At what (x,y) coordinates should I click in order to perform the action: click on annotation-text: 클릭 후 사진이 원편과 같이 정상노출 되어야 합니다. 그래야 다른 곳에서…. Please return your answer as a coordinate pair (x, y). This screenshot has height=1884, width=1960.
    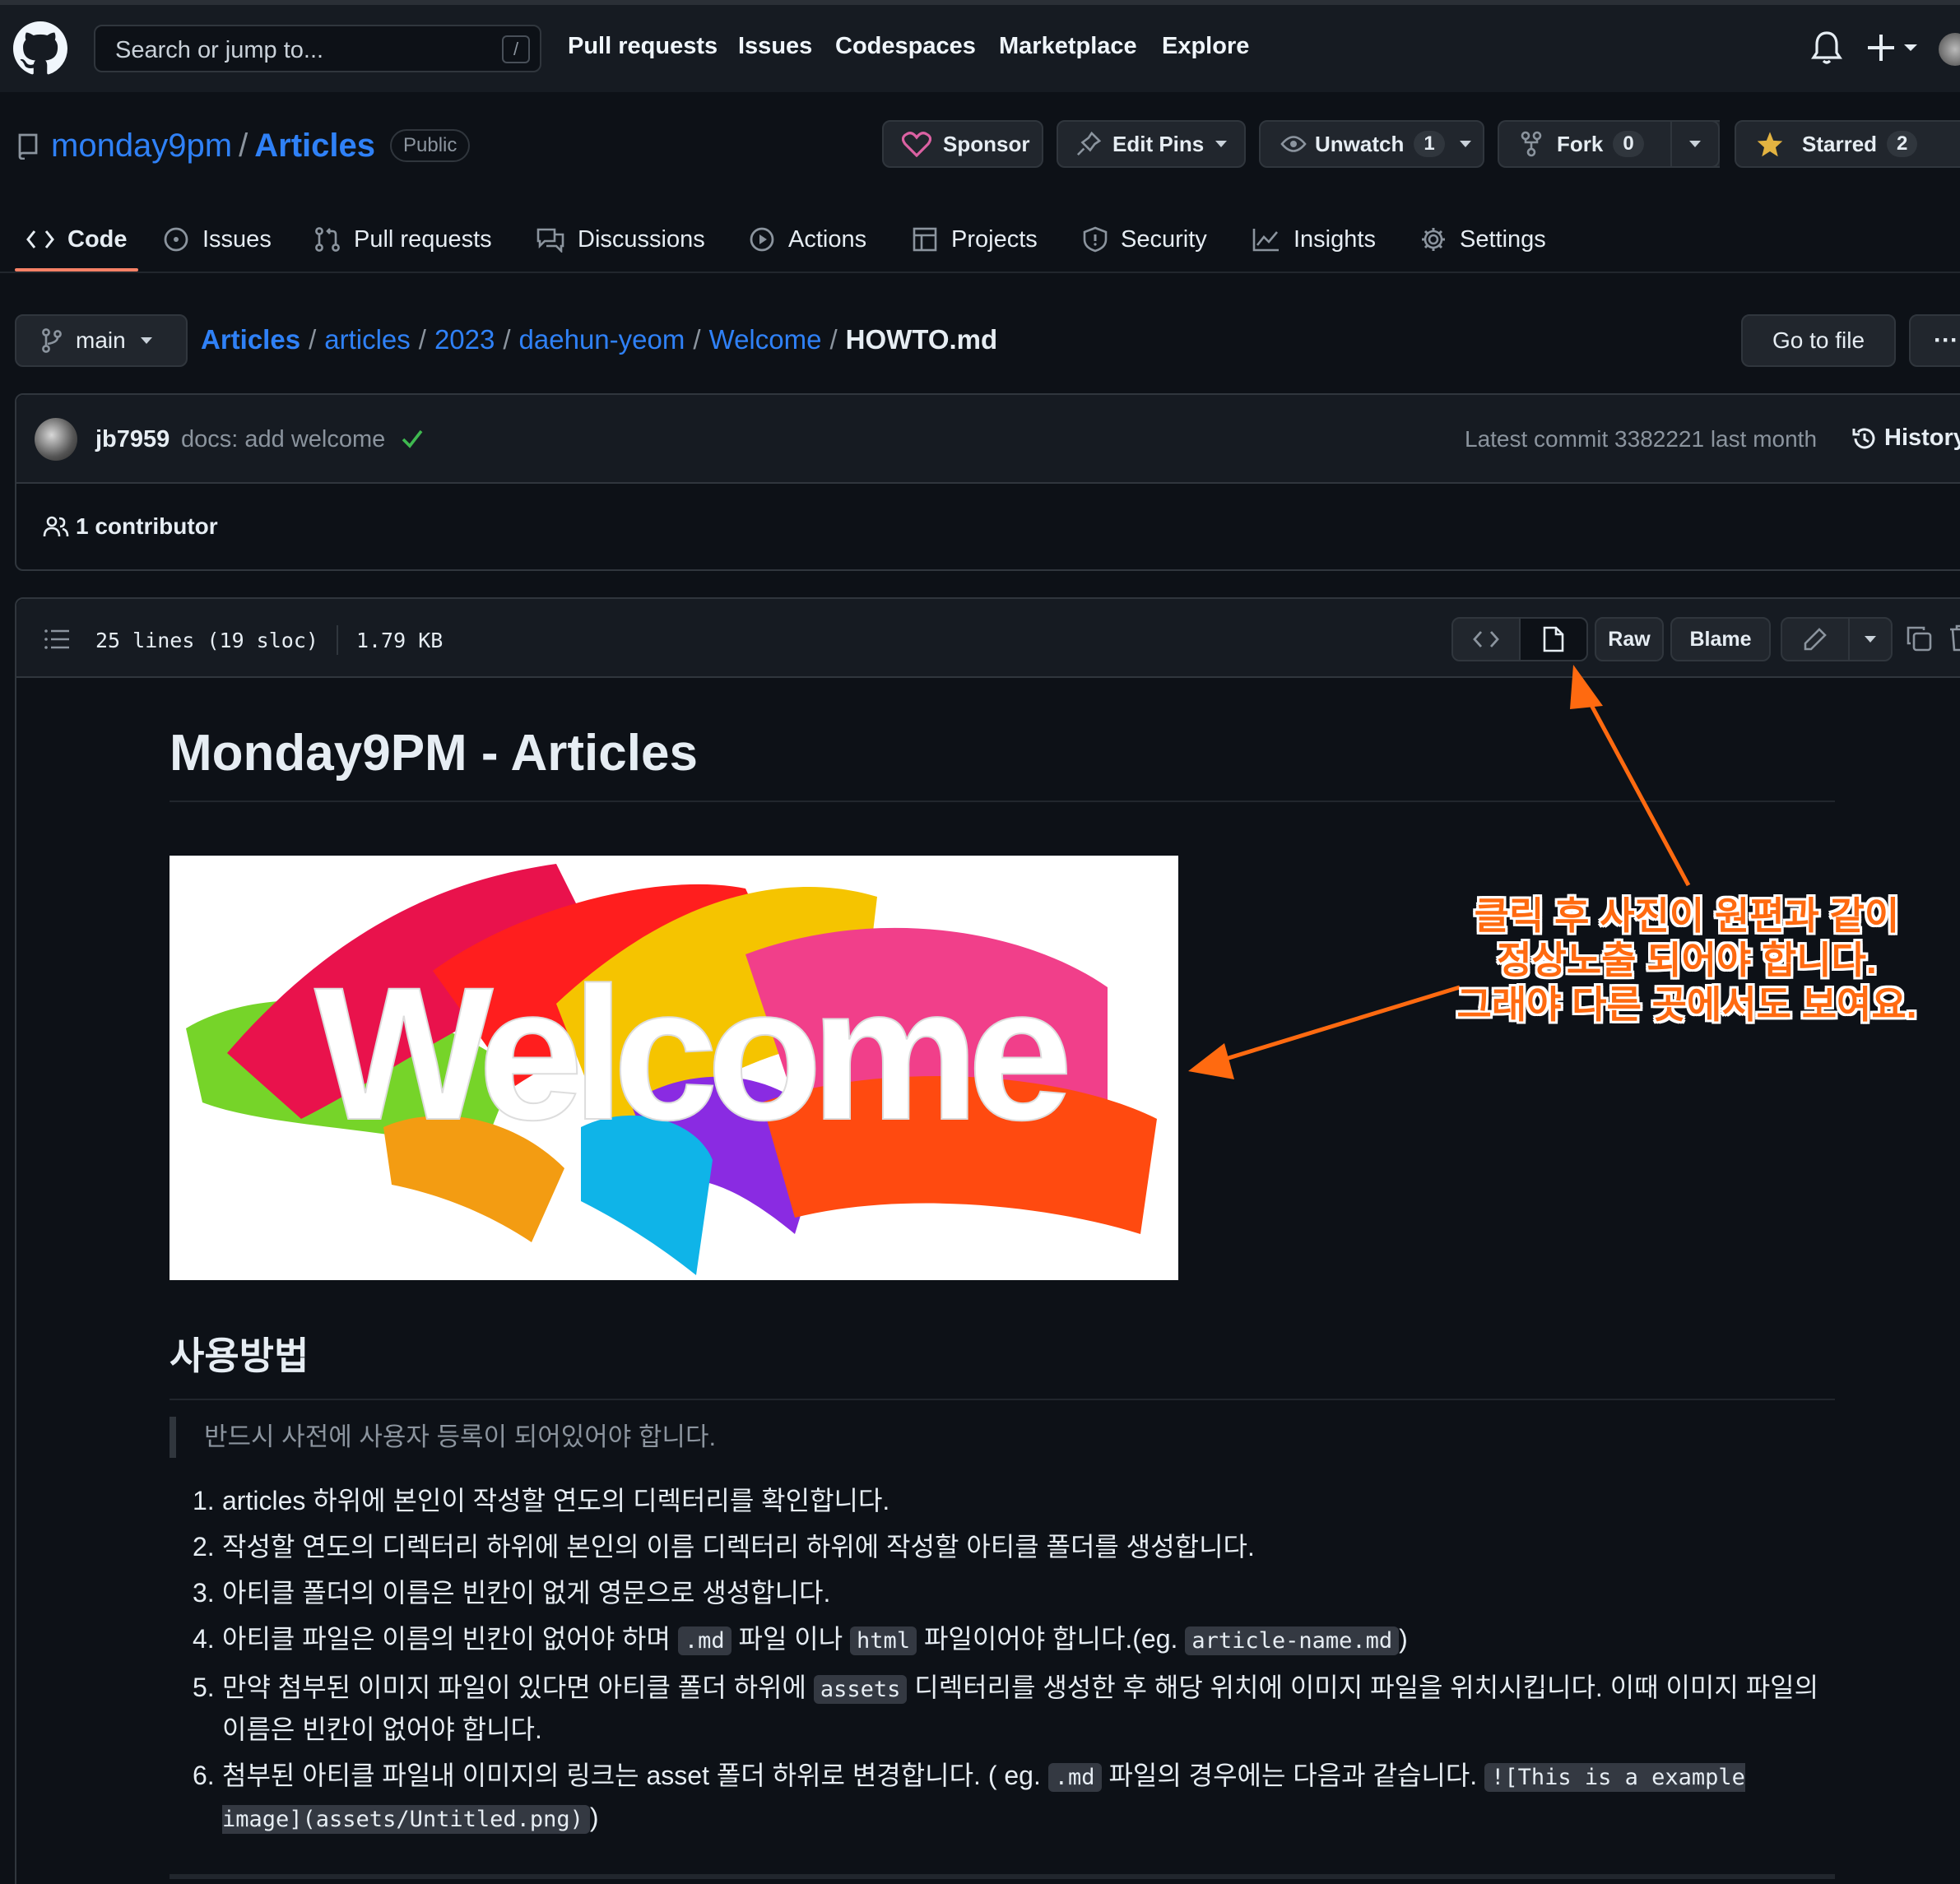
    Looking at the image, I should click on (1686, 960).